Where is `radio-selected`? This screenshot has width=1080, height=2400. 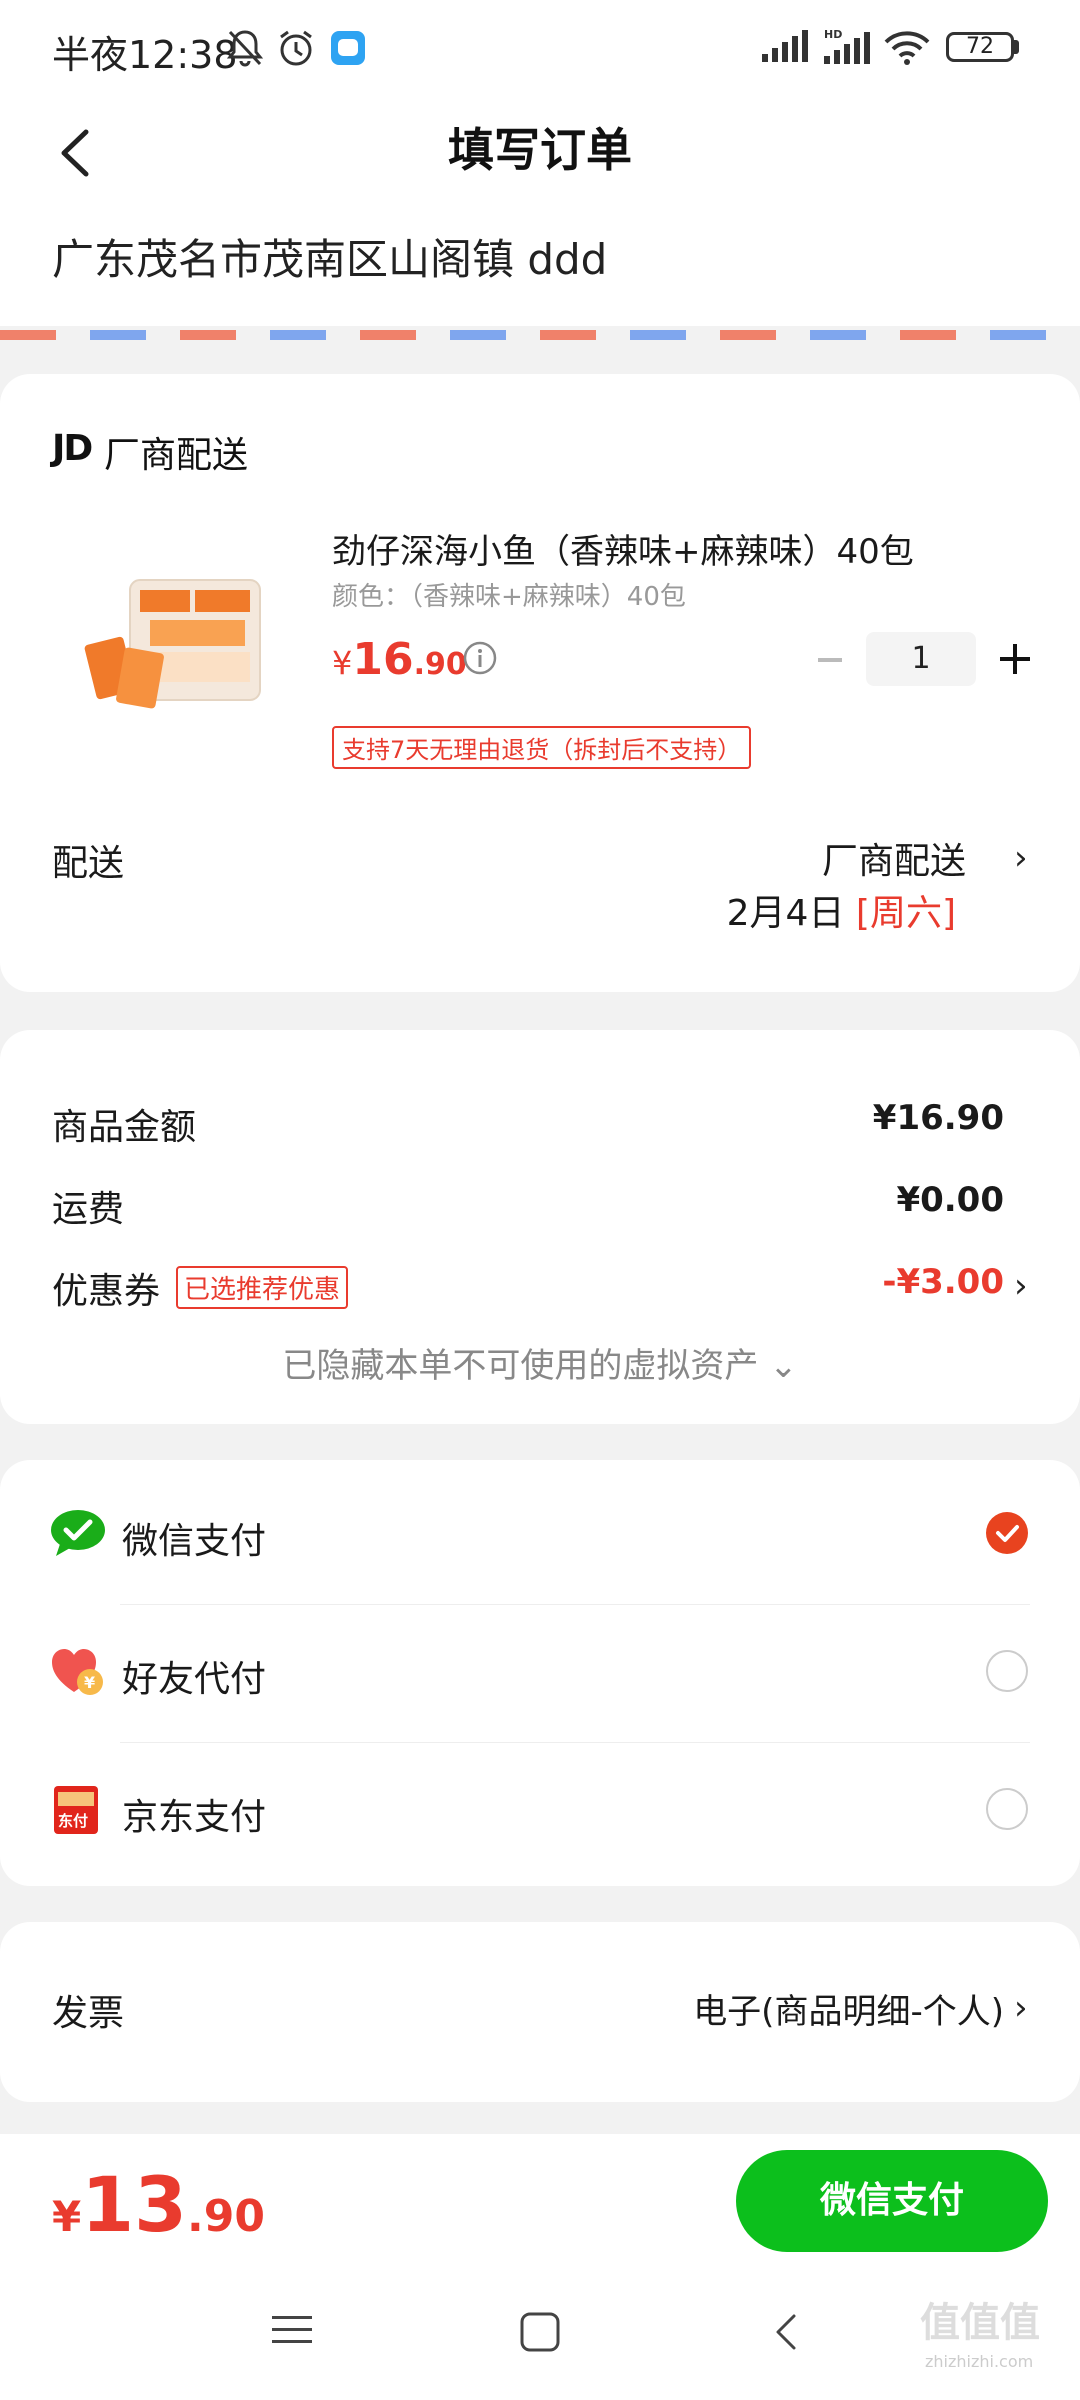 radio-selected is located at coordinates (1007, 1533).